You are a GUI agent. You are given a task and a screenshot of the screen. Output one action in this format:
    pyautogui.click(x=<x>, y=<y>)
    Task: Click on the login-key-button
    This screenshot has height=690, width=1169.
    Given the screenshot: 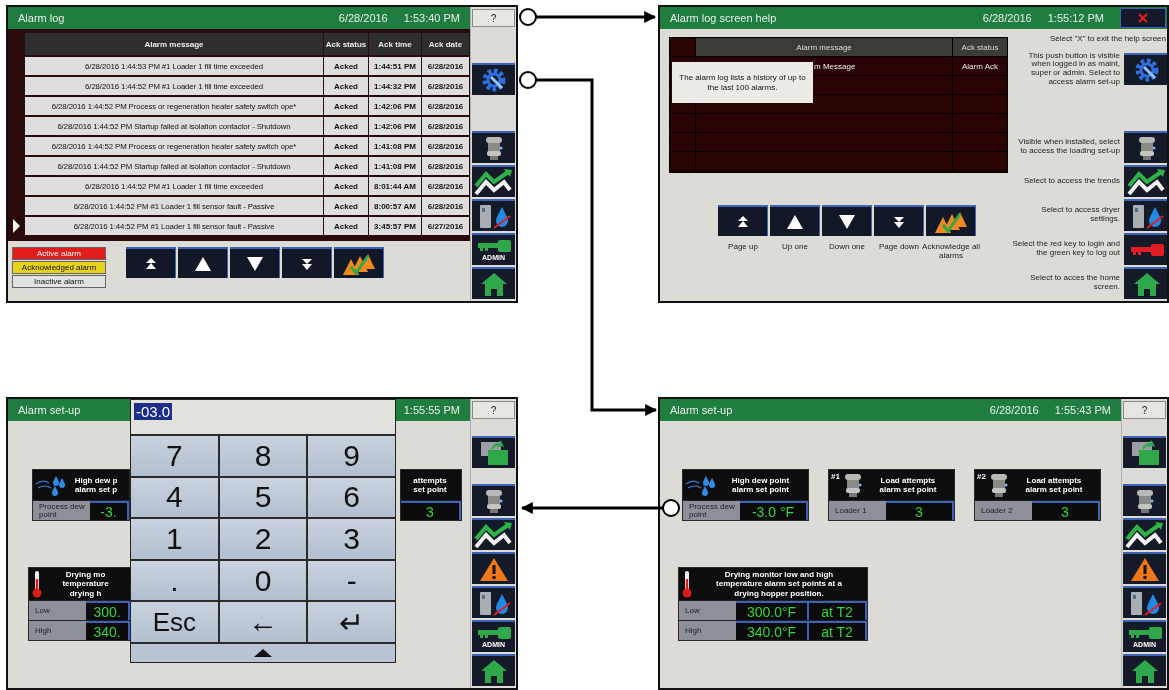 What is the action you would take?
    pyautogui.click(x=1145, y=249)
    